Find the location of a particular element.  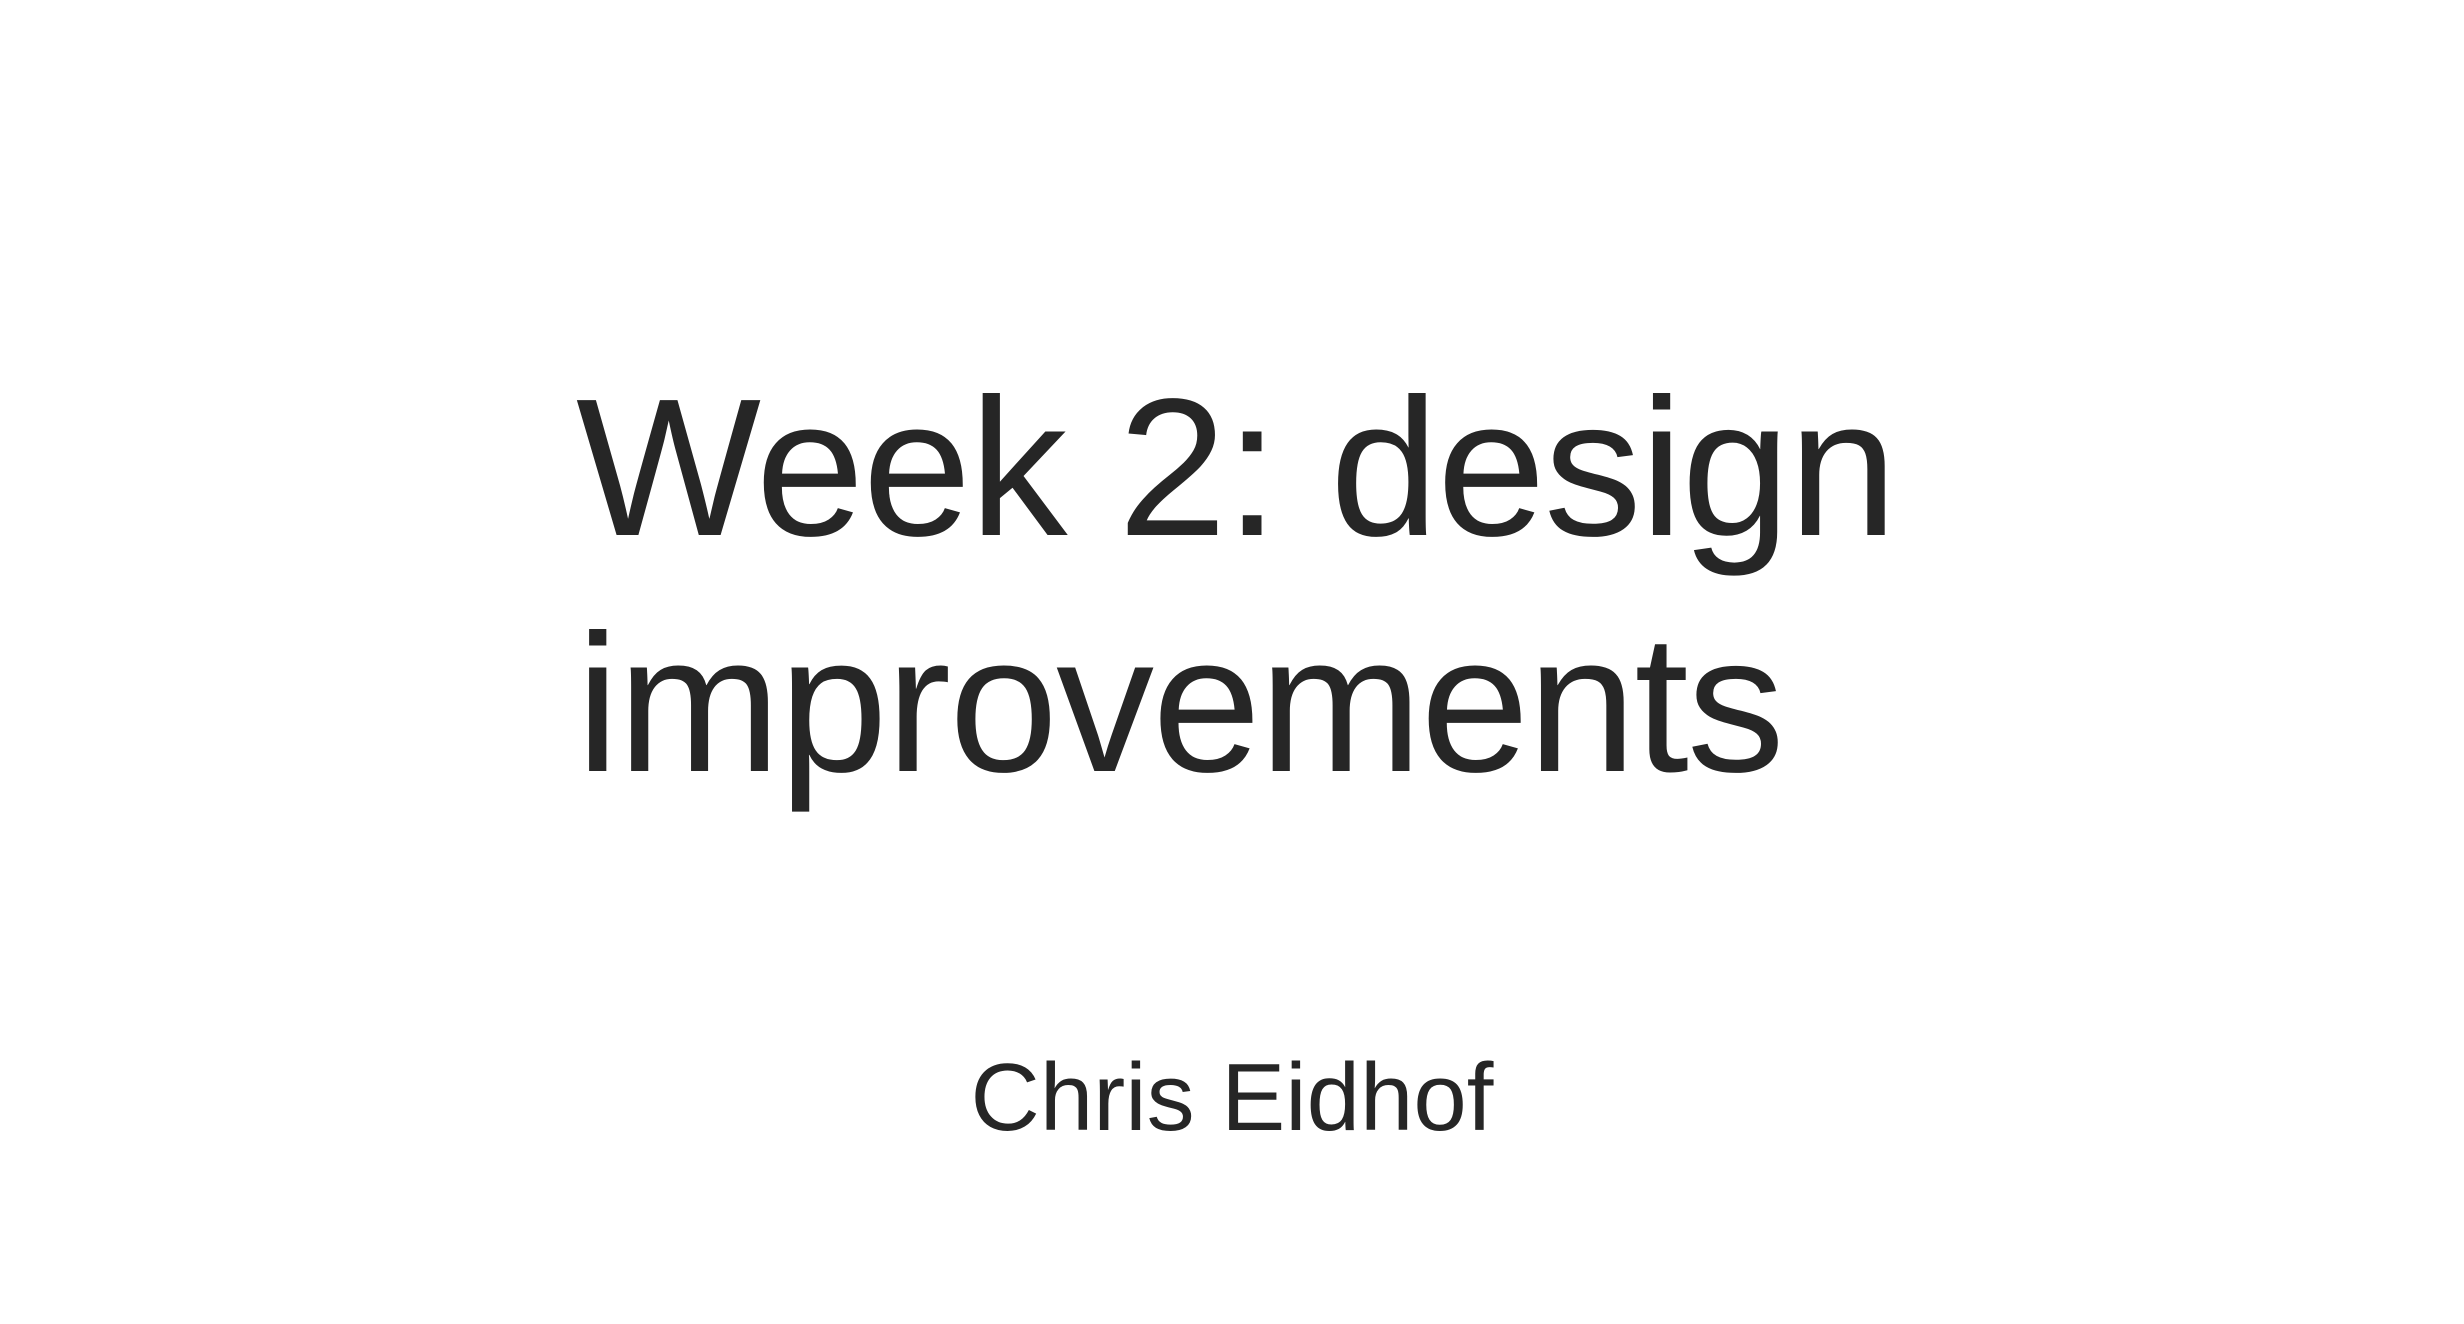

slide-author: Chris Eidhof is located at coordinates (1232, 1097).